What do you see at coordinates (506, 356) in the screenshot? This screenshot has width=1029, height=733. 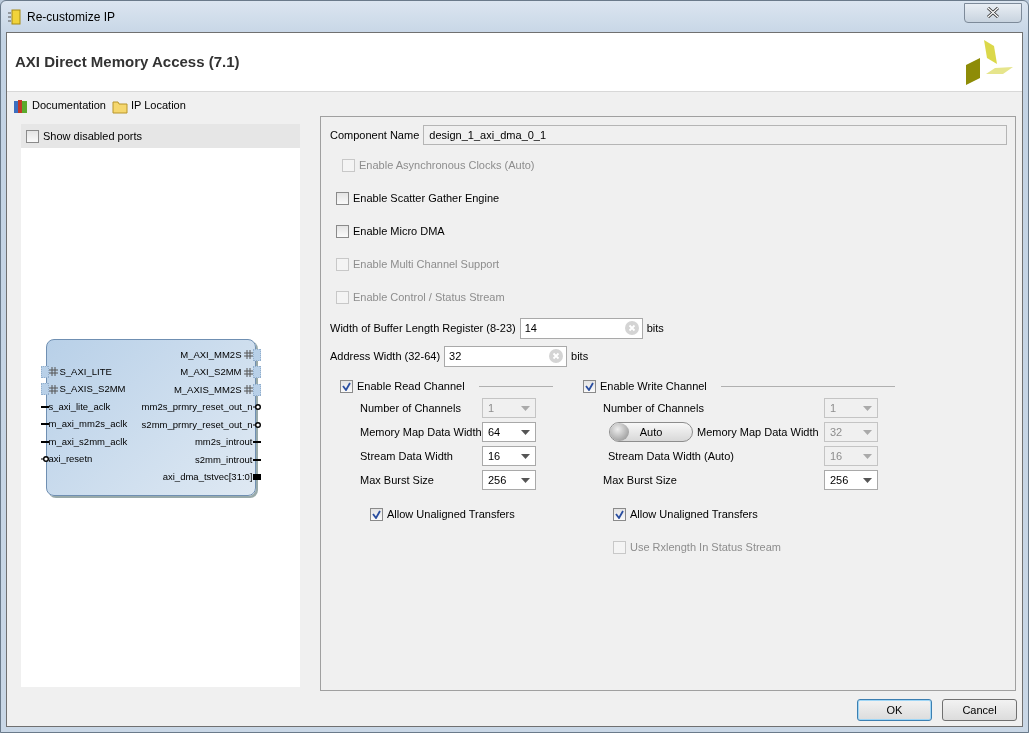 I see `number-field: 32` at bounding box center [506, 356].